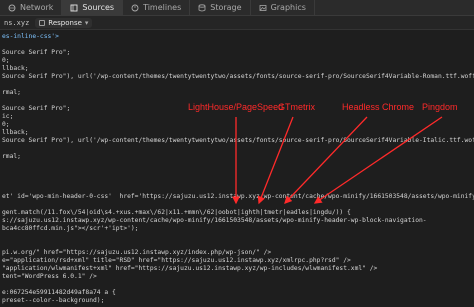 This screenshot has height=307, width=474. I want to click on graphics-icon, so click(262, 7).